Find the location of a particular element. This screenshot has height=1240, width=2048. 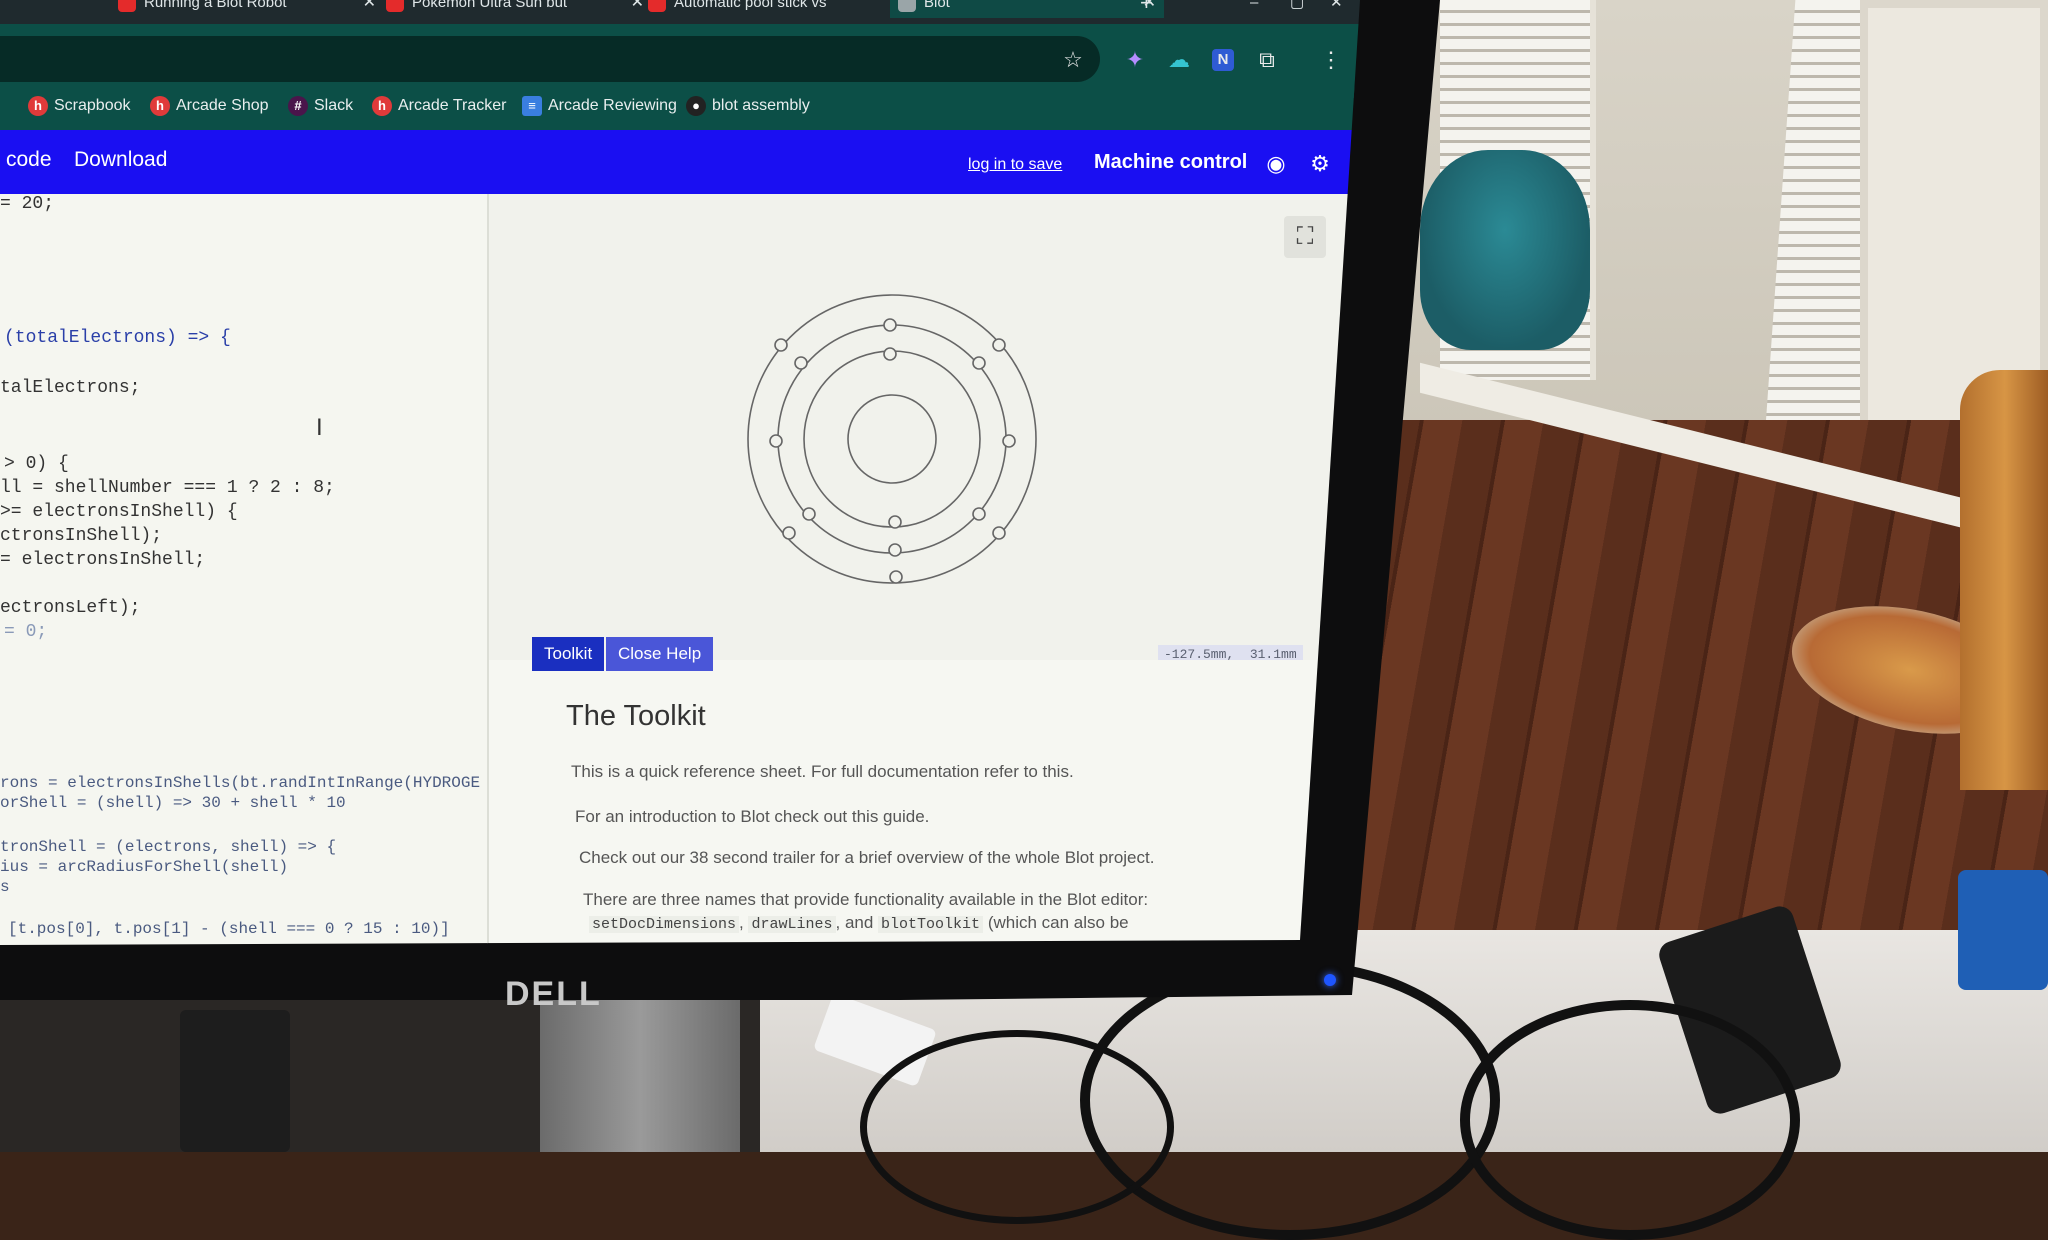

star-icon: ☆ is located at coordinates (1073, 60).